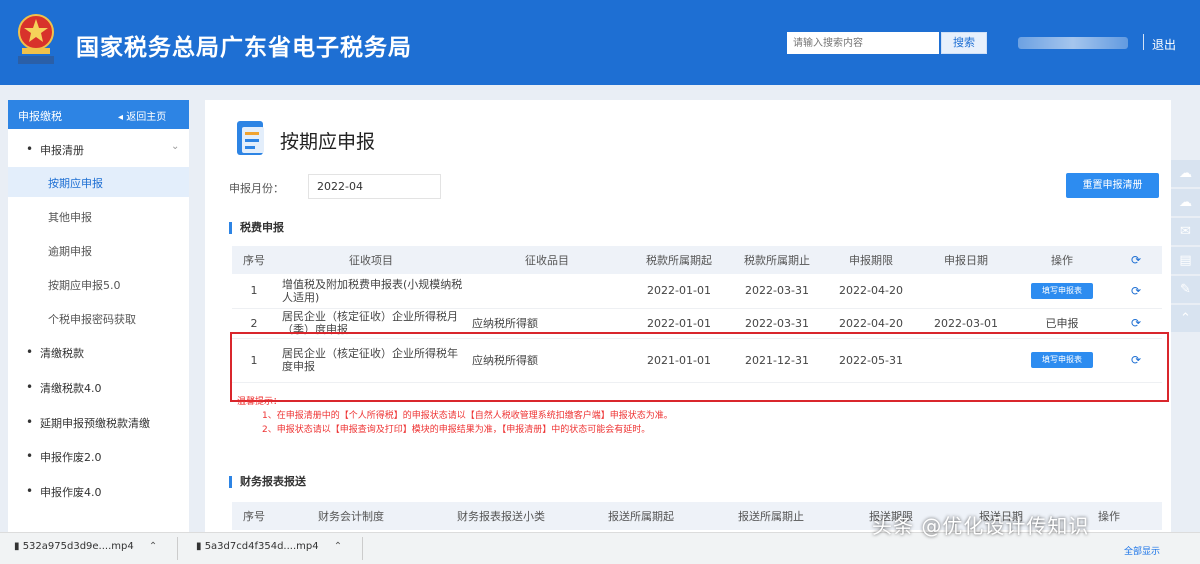 The image size is (1200, 564). I want to click on cell-deadline: 2022-04-20, so click(871, 291).